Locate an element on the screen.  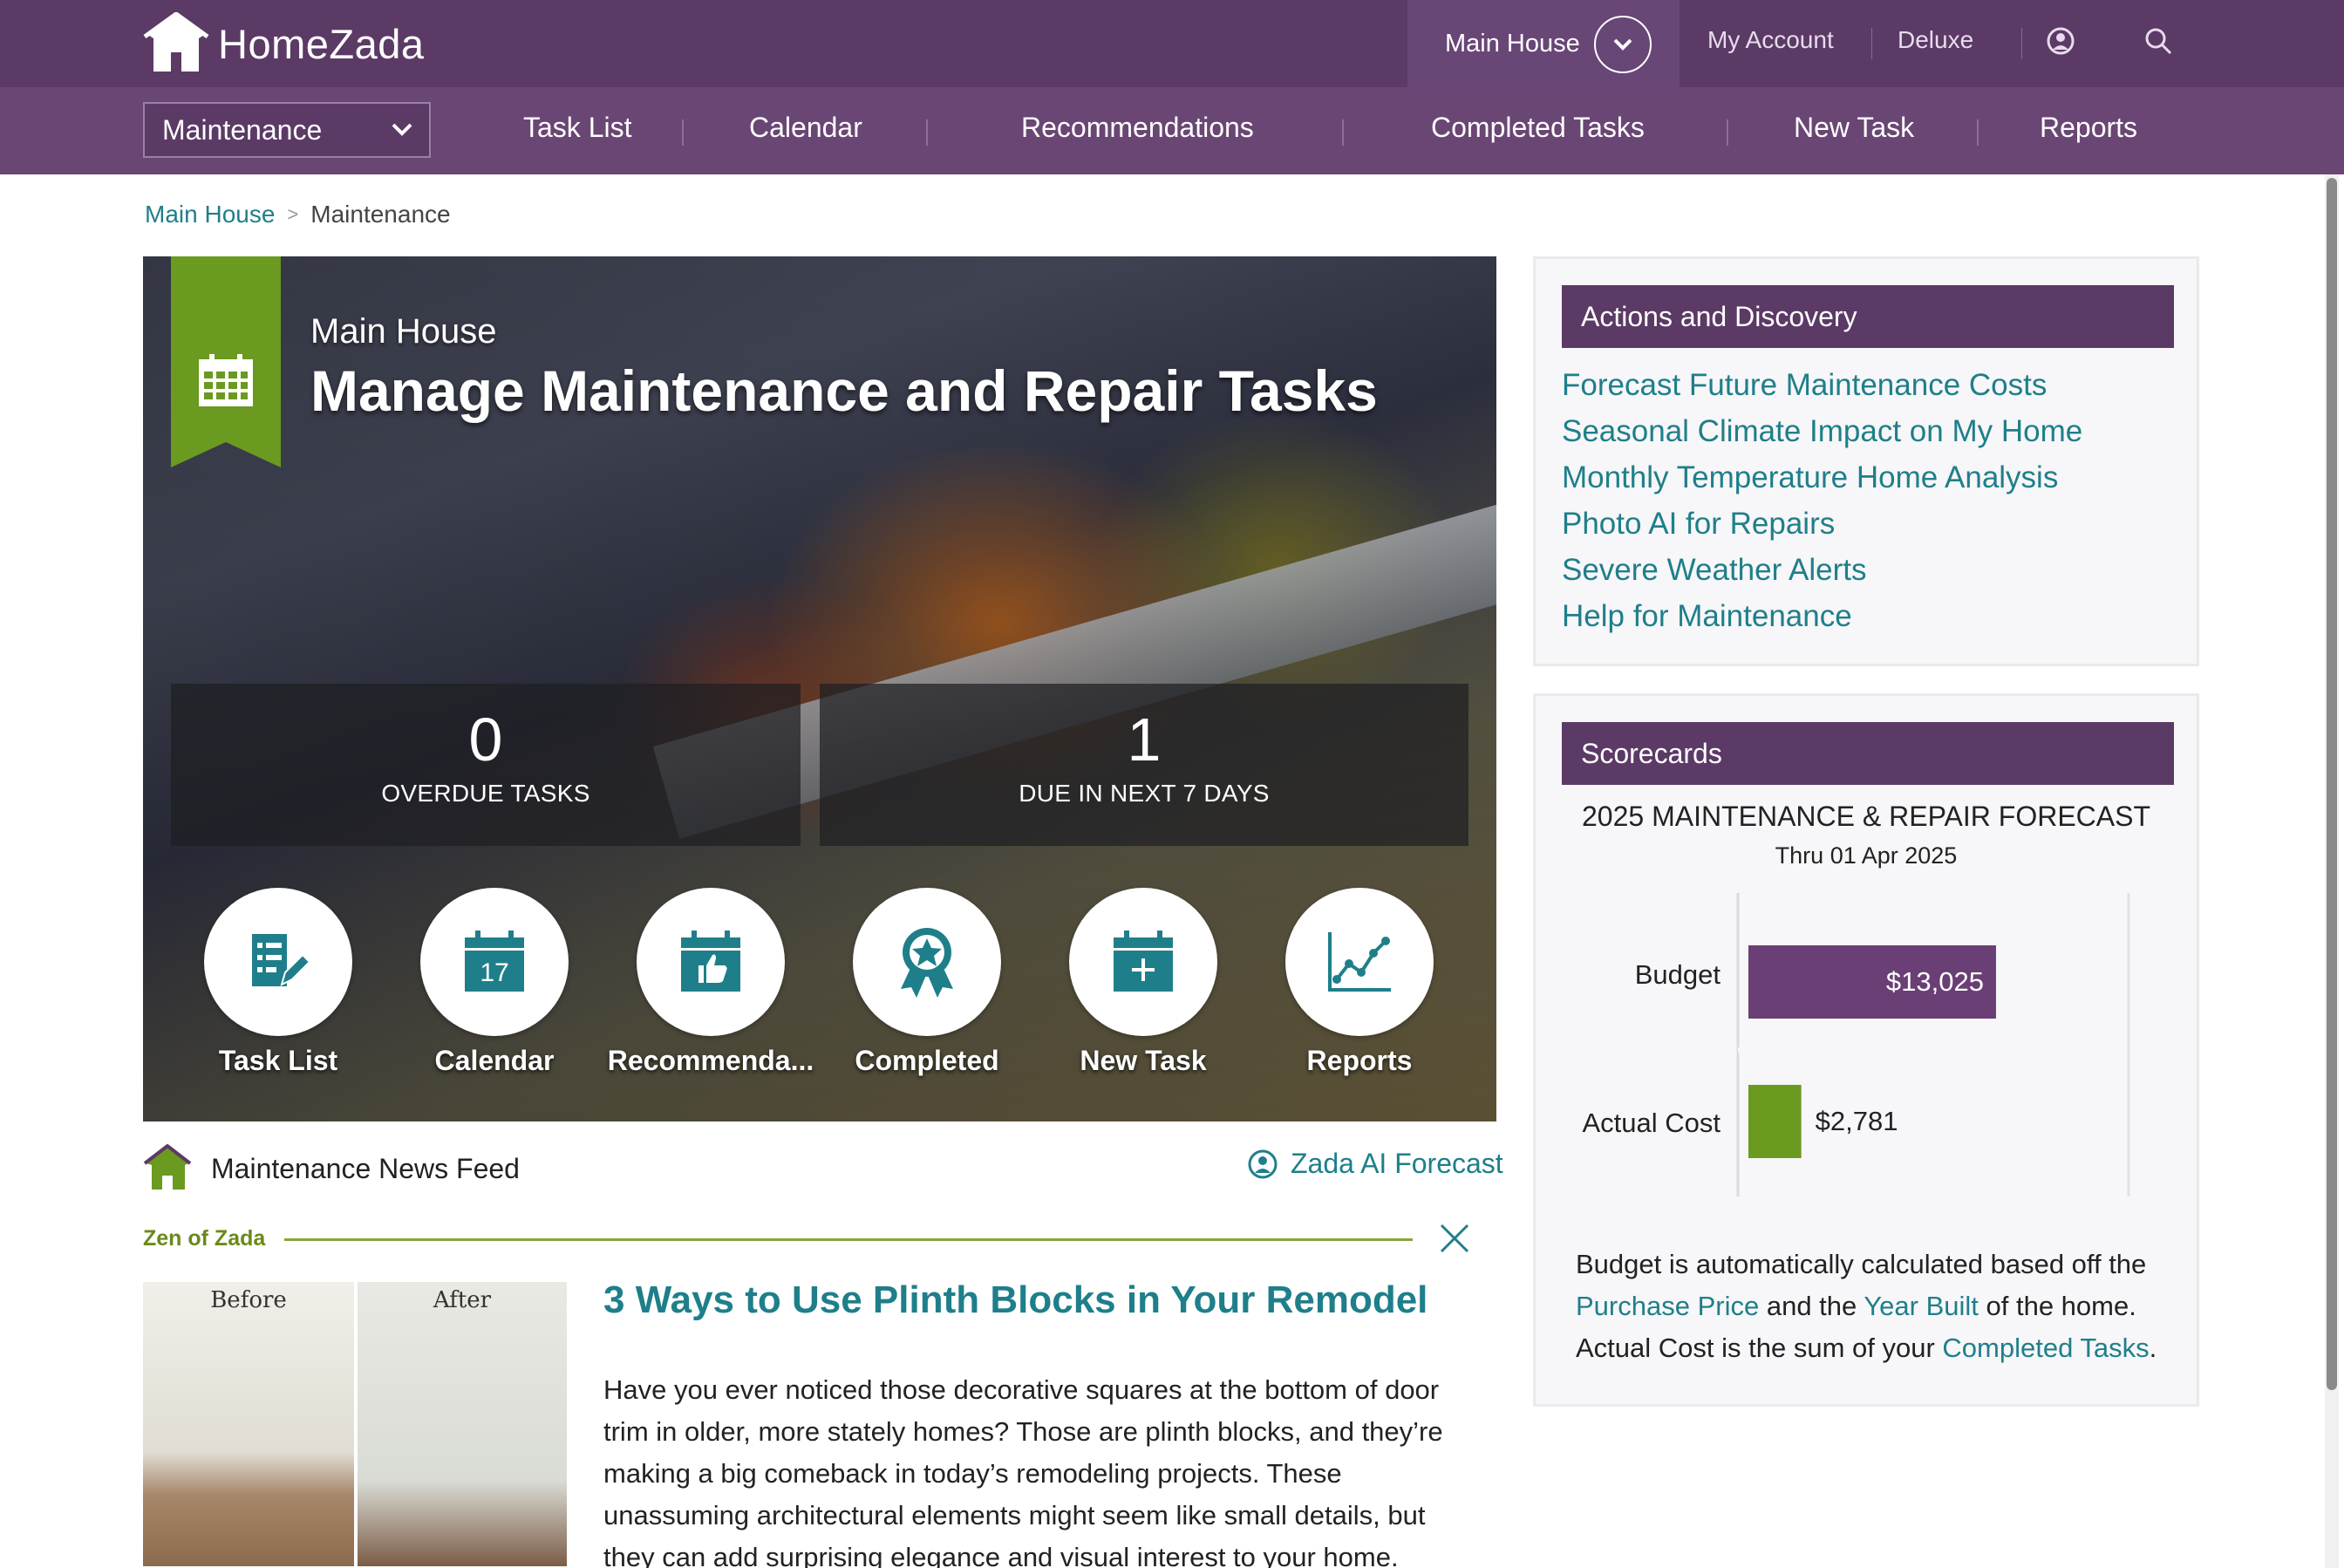
photo-ai-link: Photo AI for Repairs is located at coordinates (1822, 524).